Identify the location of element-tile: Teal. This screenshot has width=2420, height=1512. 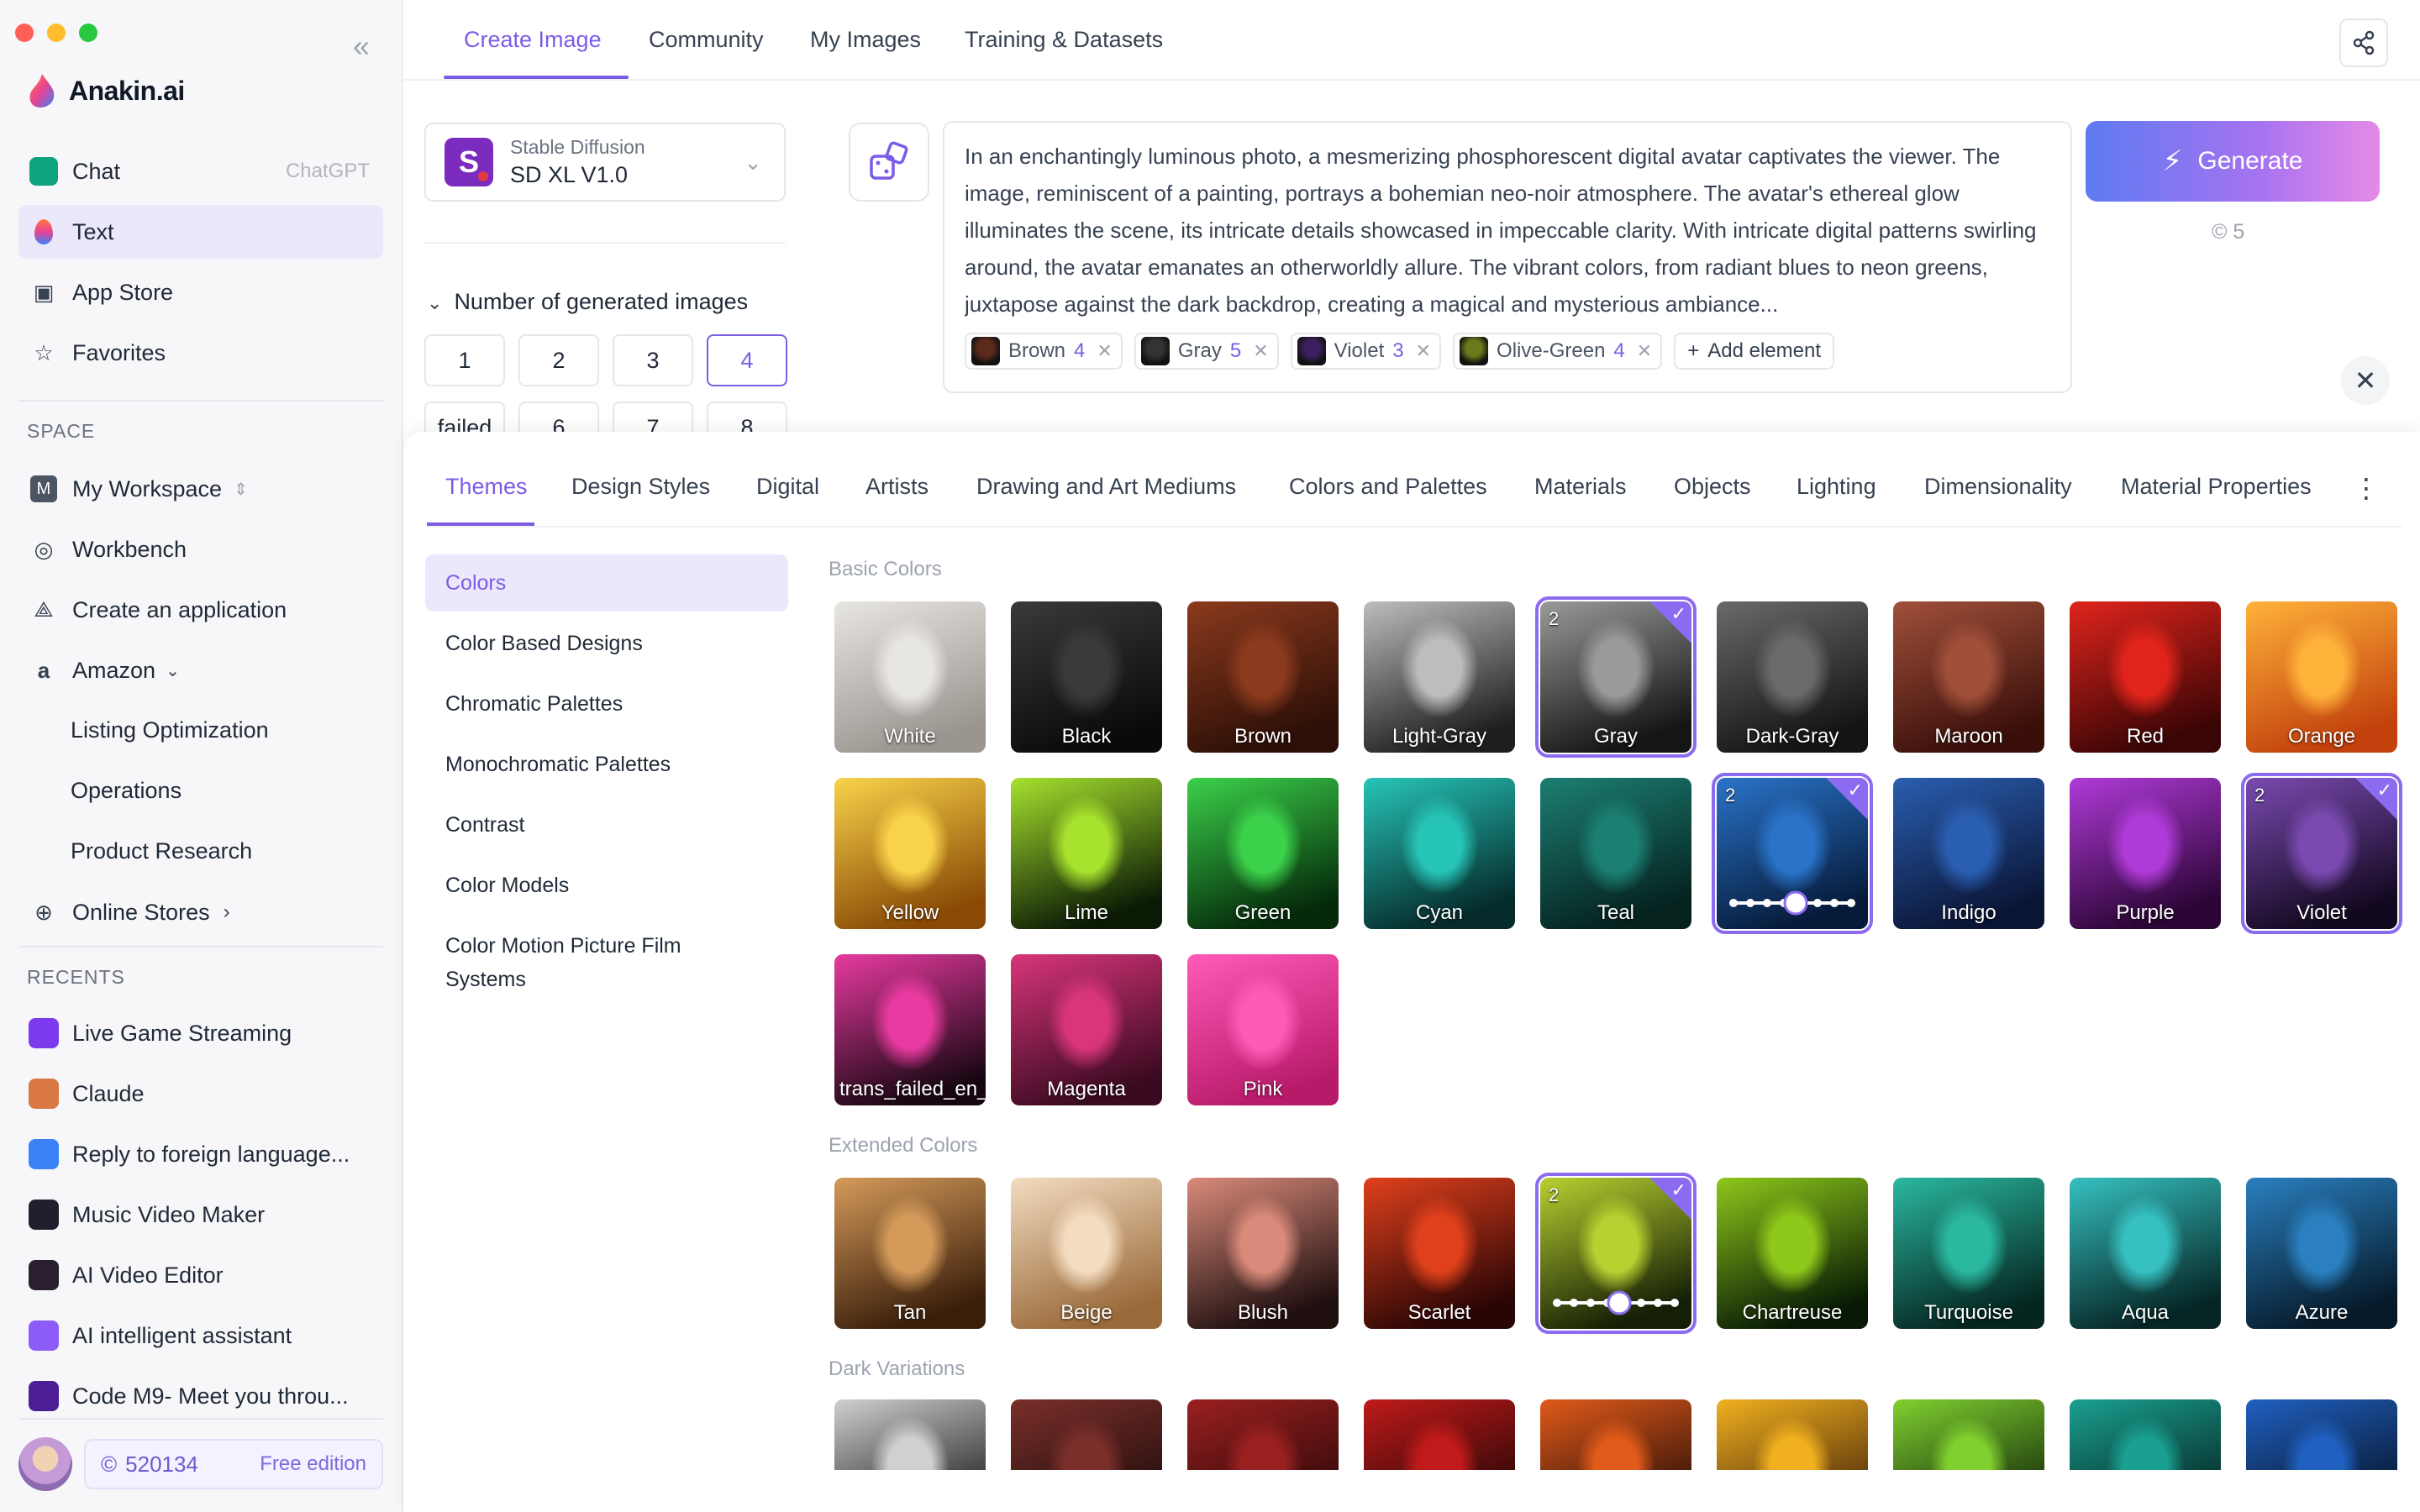
(1616, 853).